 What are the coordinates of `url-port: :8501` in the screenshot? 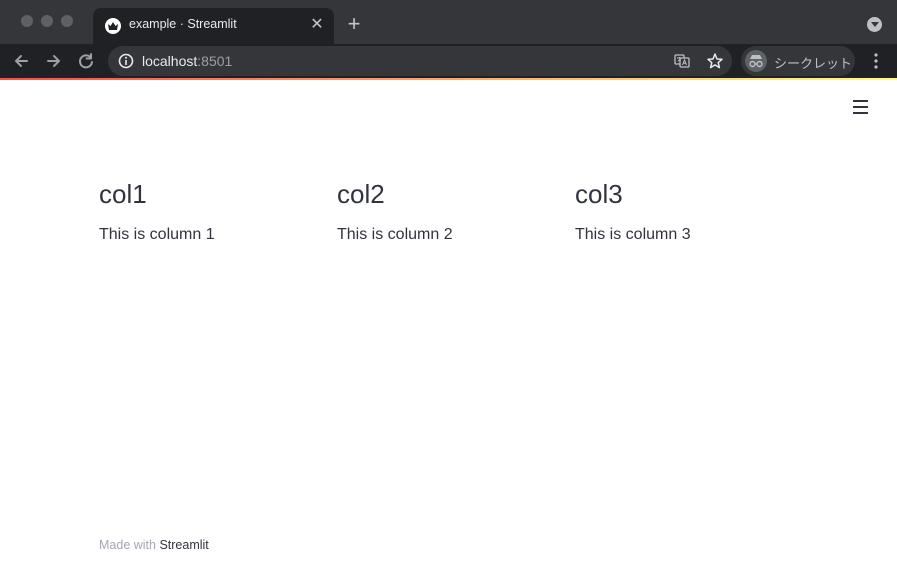 It's located at (215, 61).